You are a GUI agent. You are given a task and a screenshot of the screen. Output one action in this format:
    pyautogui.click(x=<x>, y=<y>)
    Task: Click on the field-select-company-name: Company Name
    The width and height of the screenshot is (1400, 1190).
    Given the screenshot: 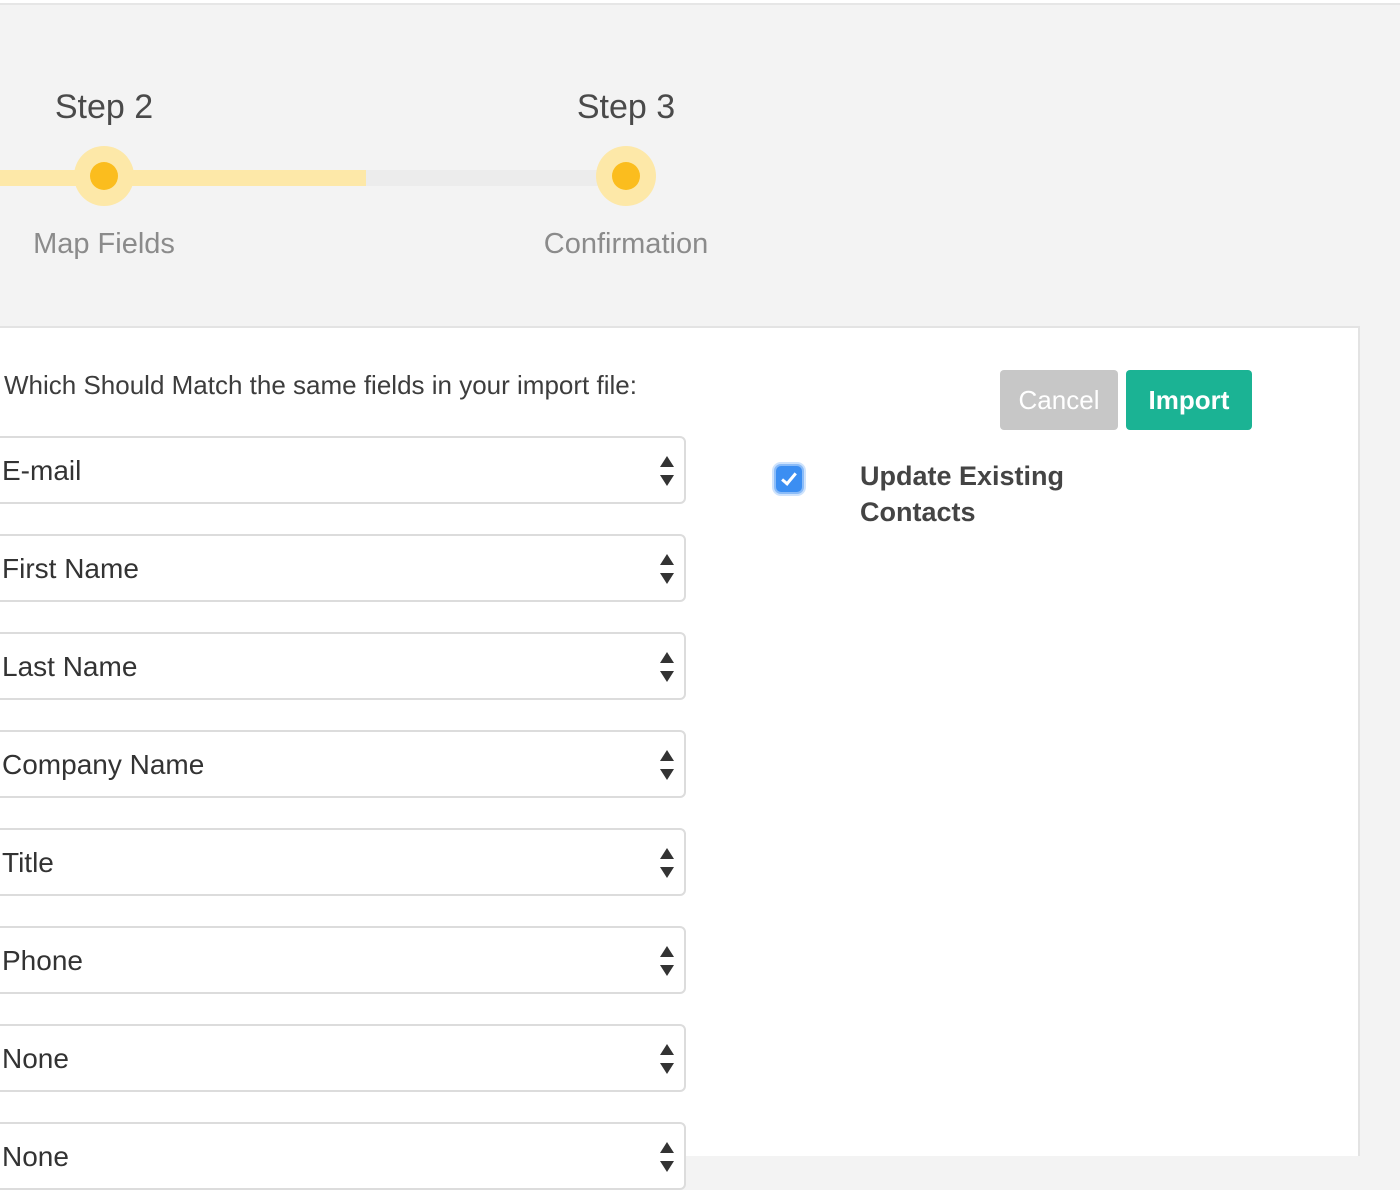 What is the action you would take?
    pyautogui.click(x=343, y=764)
    